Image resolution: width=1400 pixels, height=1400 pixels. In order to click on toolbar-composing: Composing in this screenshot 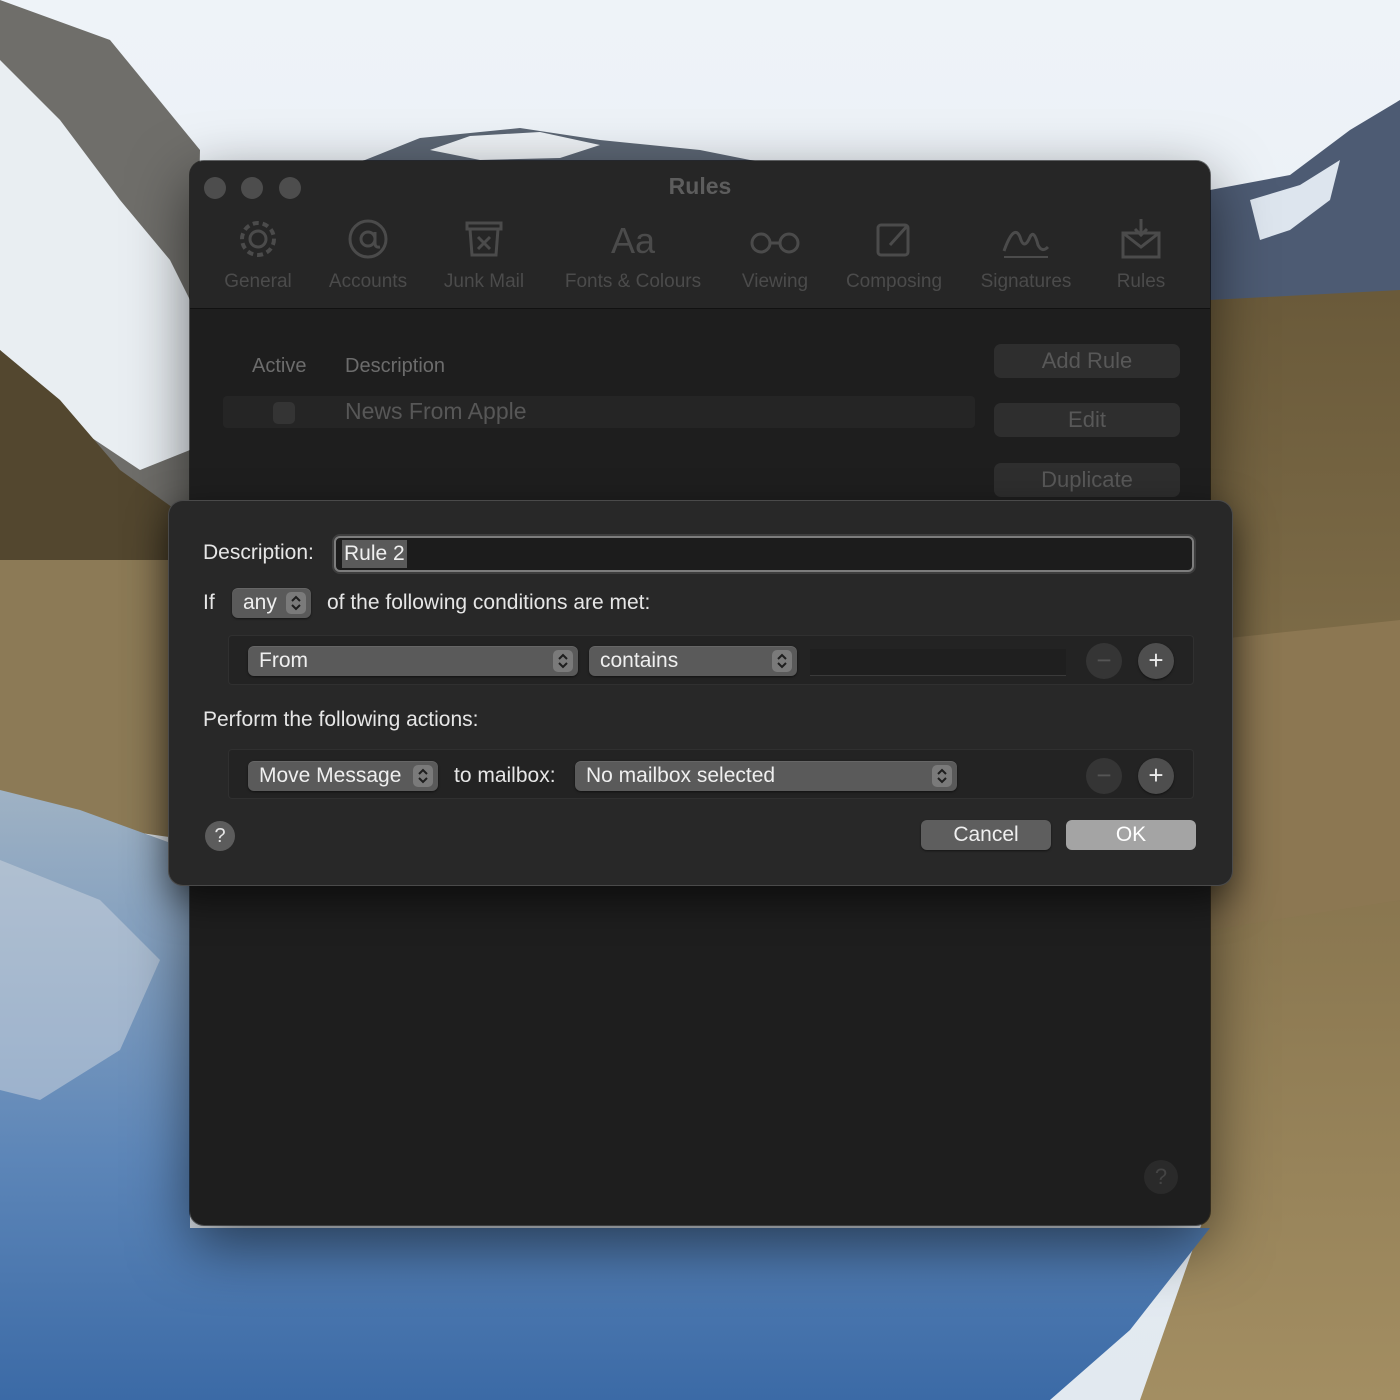, I will do `click(894, 257)`.